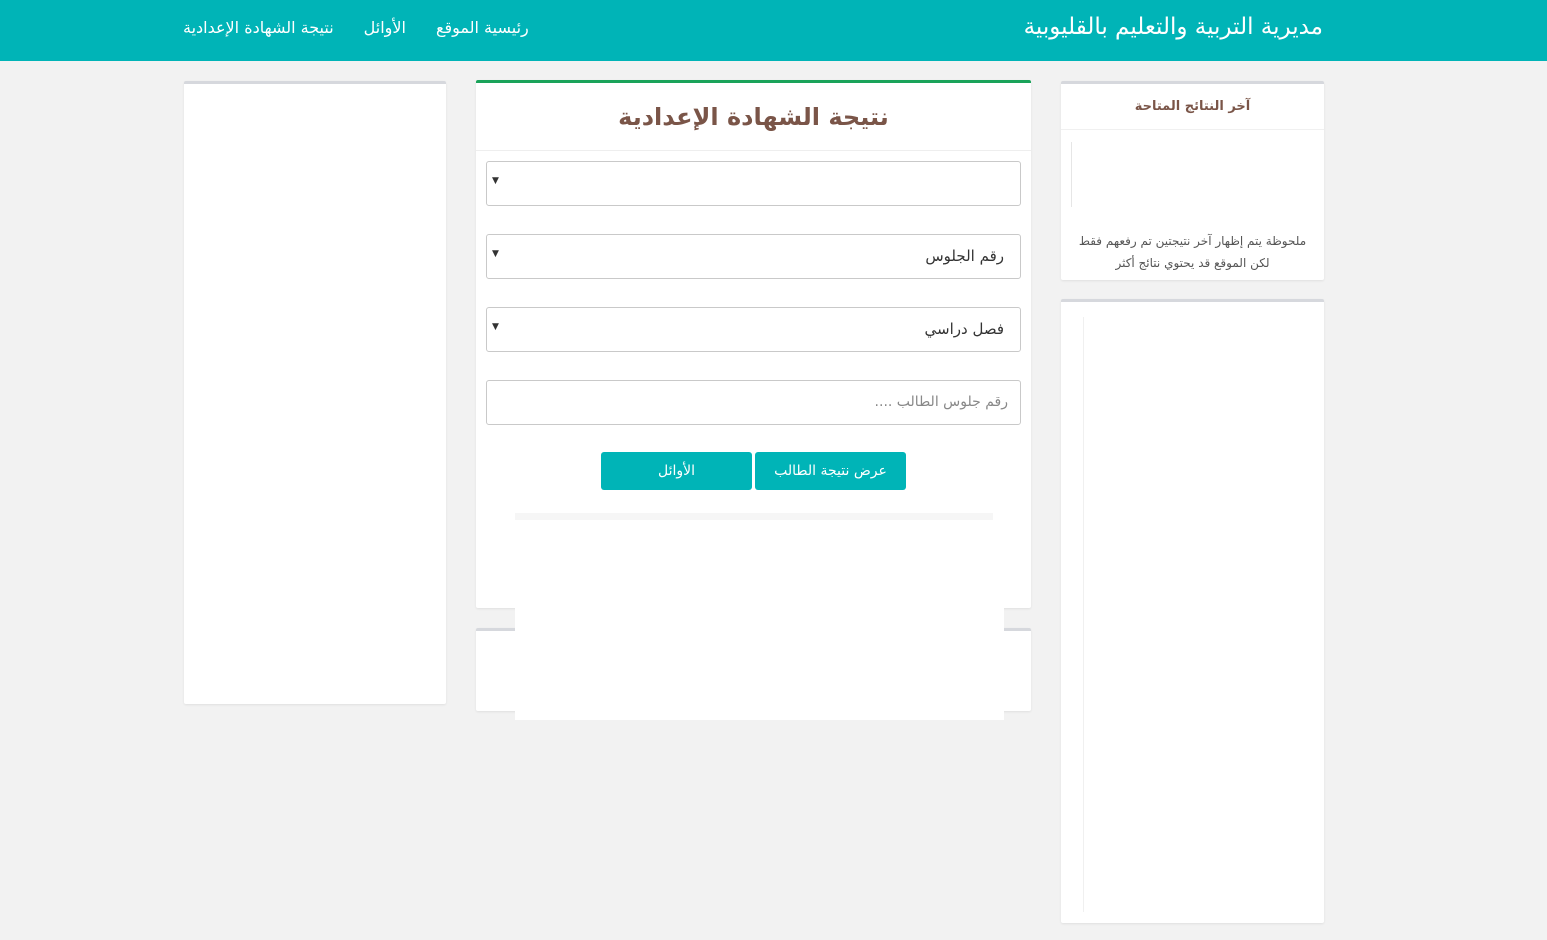 Image resolution: width=1547 pixels, height=940 pixels. I want to click on nav-prep-results: نتيجة الشهادة الإعدادية, so click(258, 27).